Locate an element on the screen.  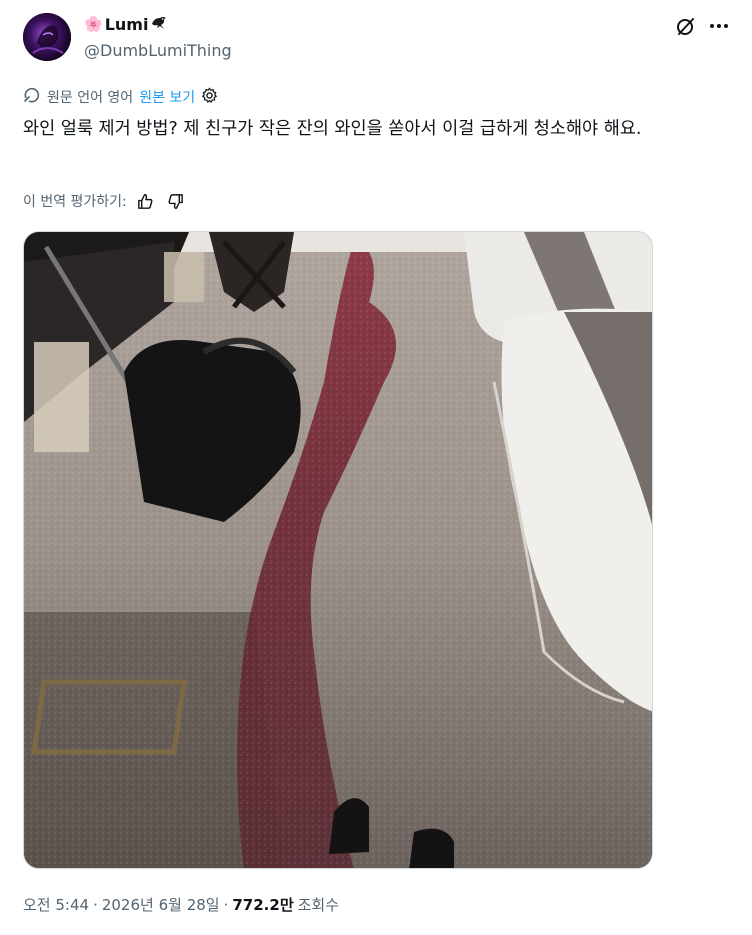
original-language-label: 원문 언어 영어 is located at coordinates (90, 98).